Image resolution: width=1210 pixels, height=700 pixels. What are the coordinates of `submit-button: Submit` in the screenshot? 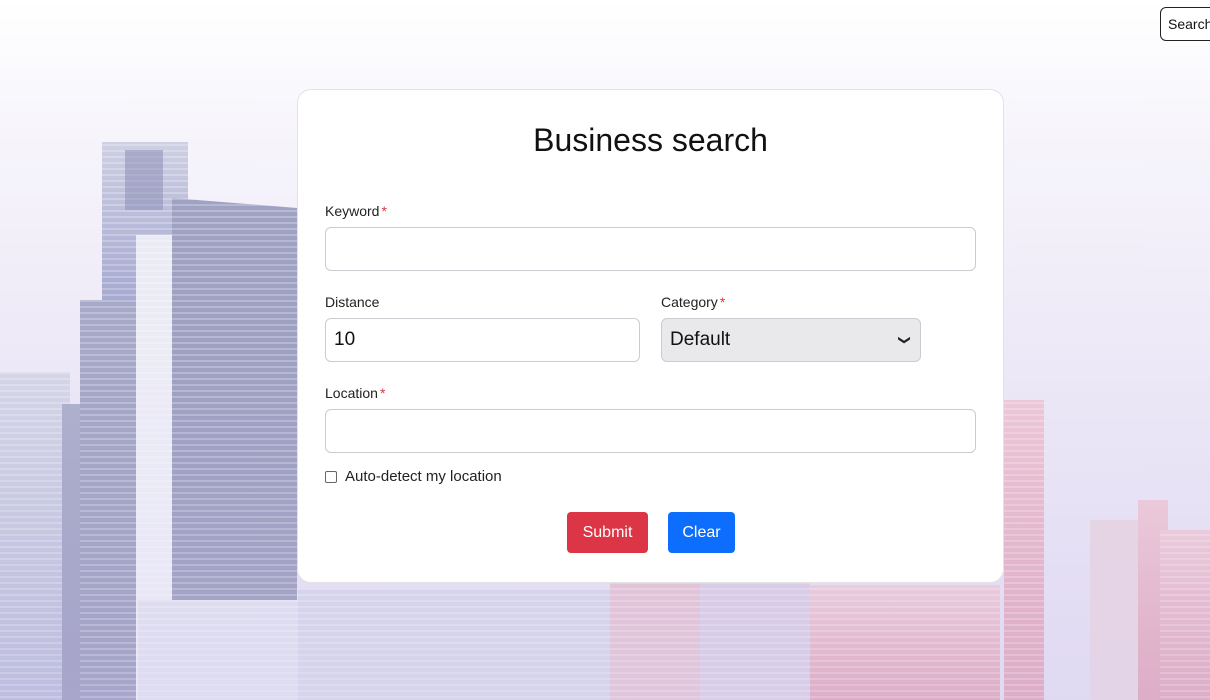 It's located at (607, 532).